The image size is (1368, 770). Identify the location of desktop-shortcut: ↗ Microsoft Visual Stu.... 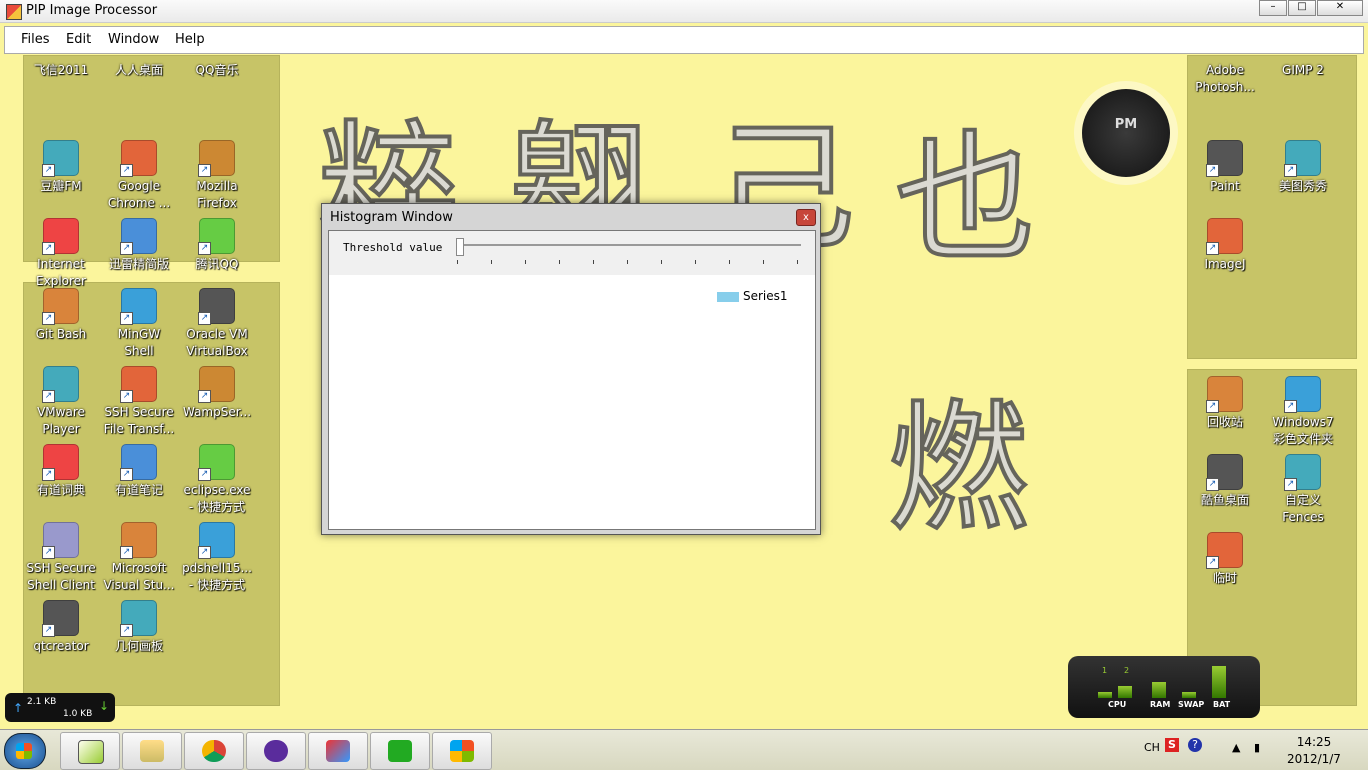
(139, 558).